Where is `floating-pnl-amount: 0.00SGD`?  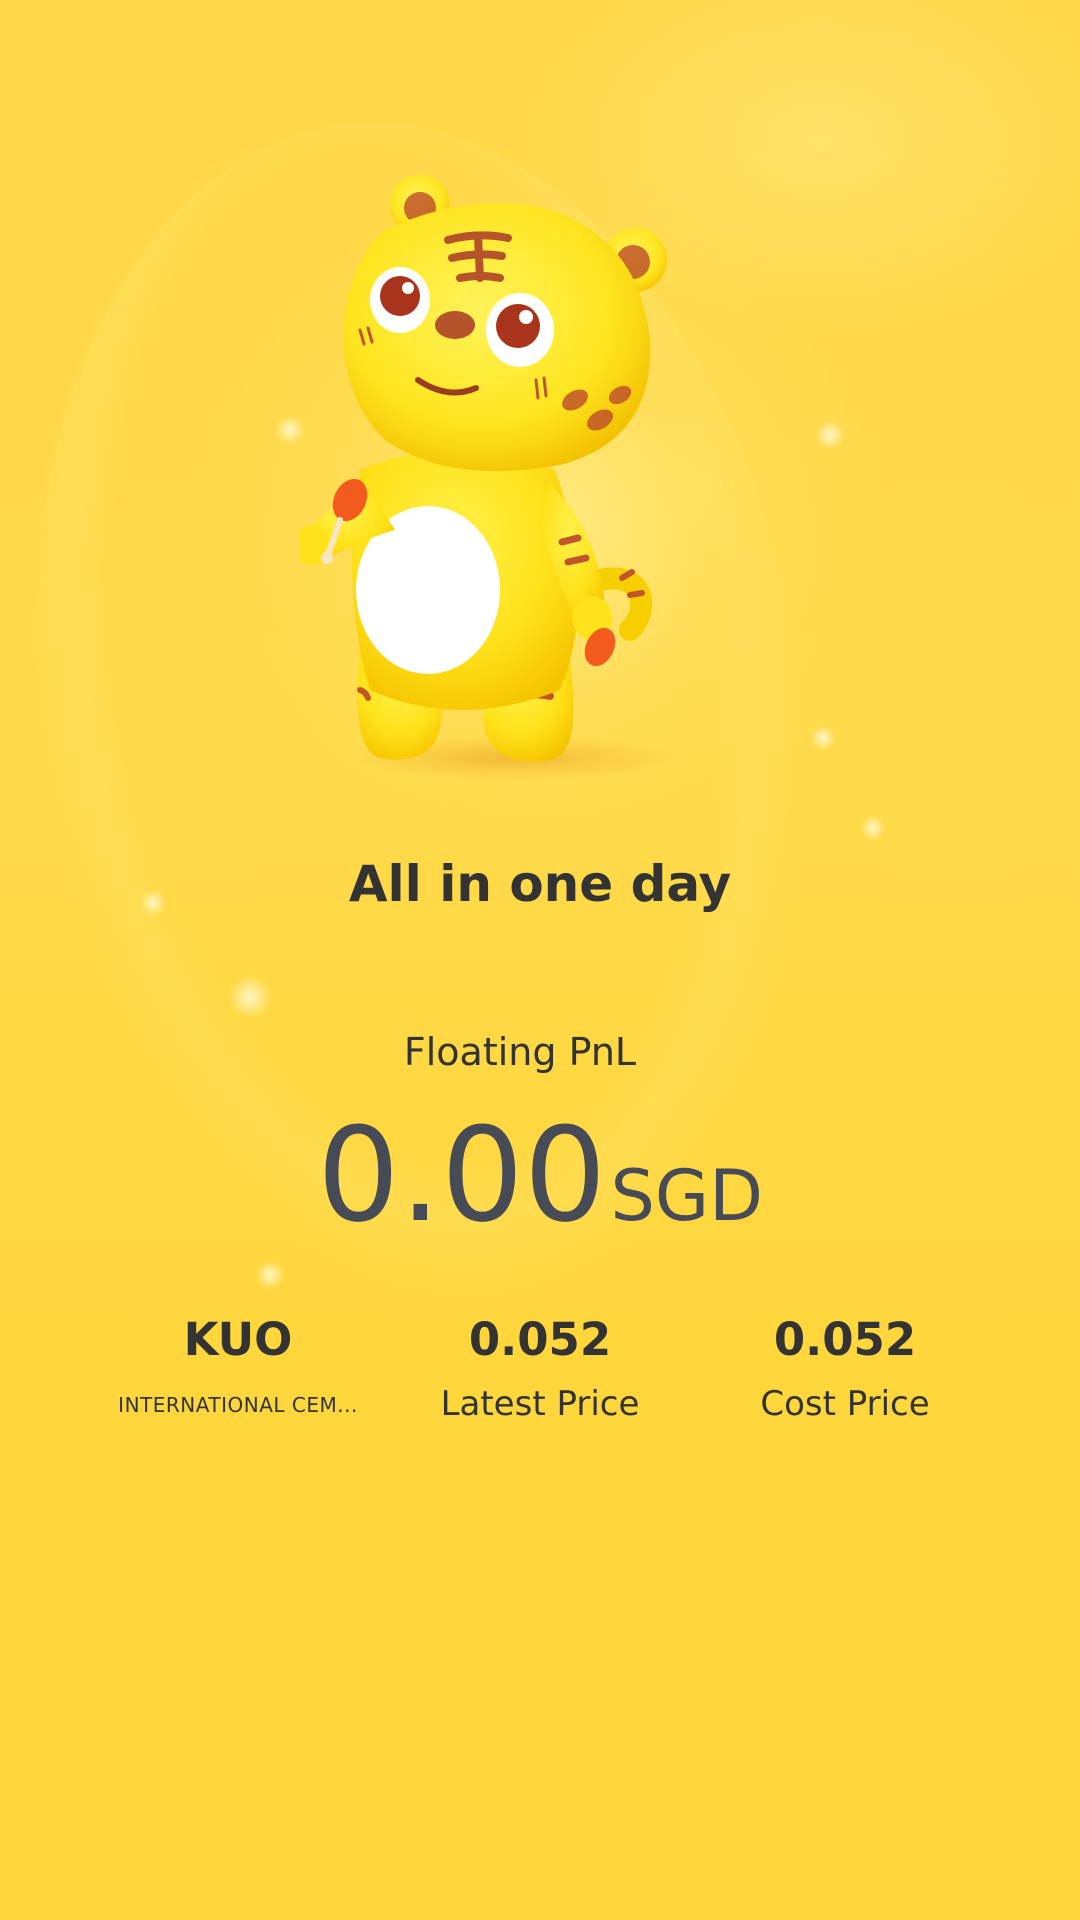
floating-pnl-amount: 0.00SGD is located at coordinates (540, 1175).